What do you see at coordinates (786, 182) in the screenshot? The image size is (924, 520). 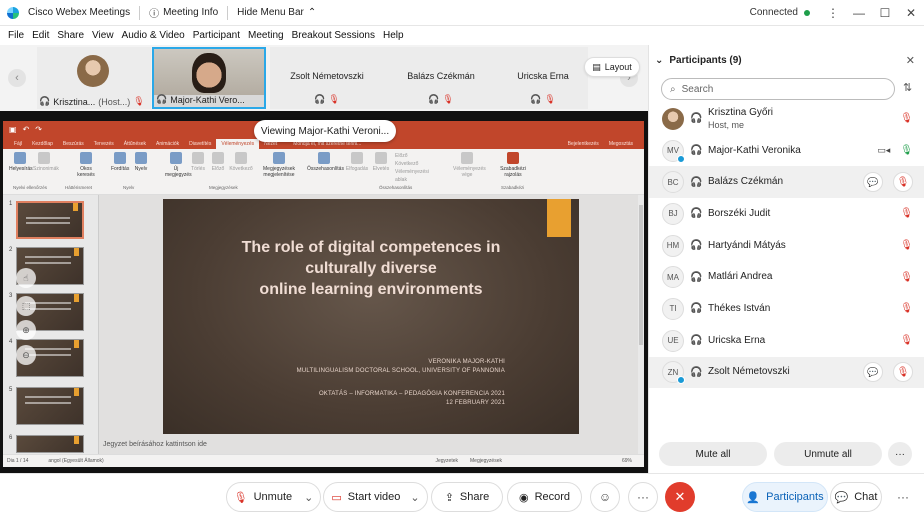 I see `participant-row: BC 🎧 Balázs Czékmán 💬 🎙` at bounding box center [786, 182].